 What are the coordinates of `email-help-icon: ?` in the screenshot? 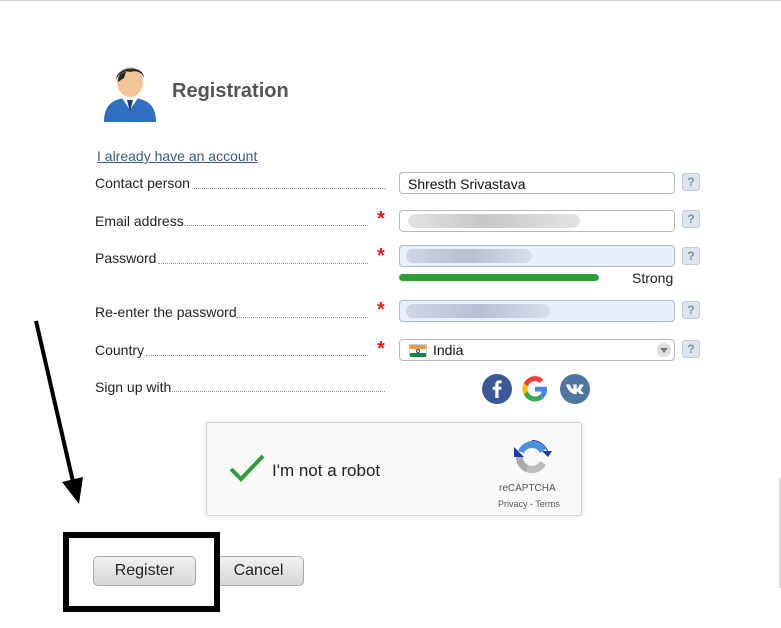 It's located at (691, 219).